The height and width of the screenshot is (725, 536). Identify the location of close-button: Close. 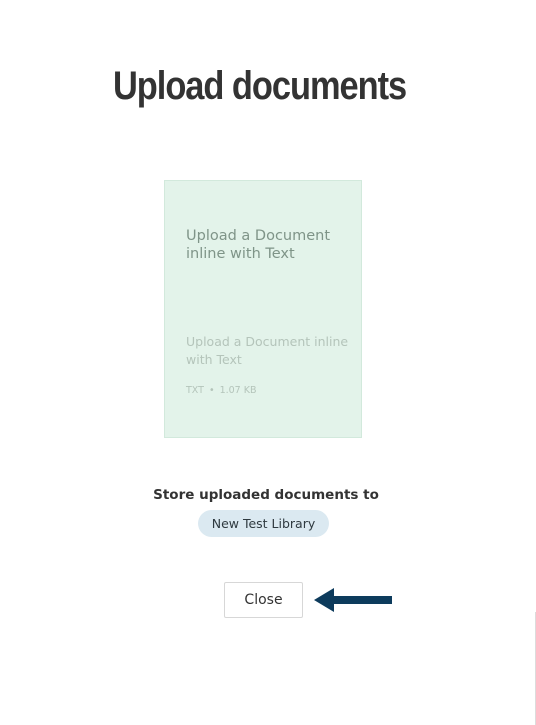
(263, 600).